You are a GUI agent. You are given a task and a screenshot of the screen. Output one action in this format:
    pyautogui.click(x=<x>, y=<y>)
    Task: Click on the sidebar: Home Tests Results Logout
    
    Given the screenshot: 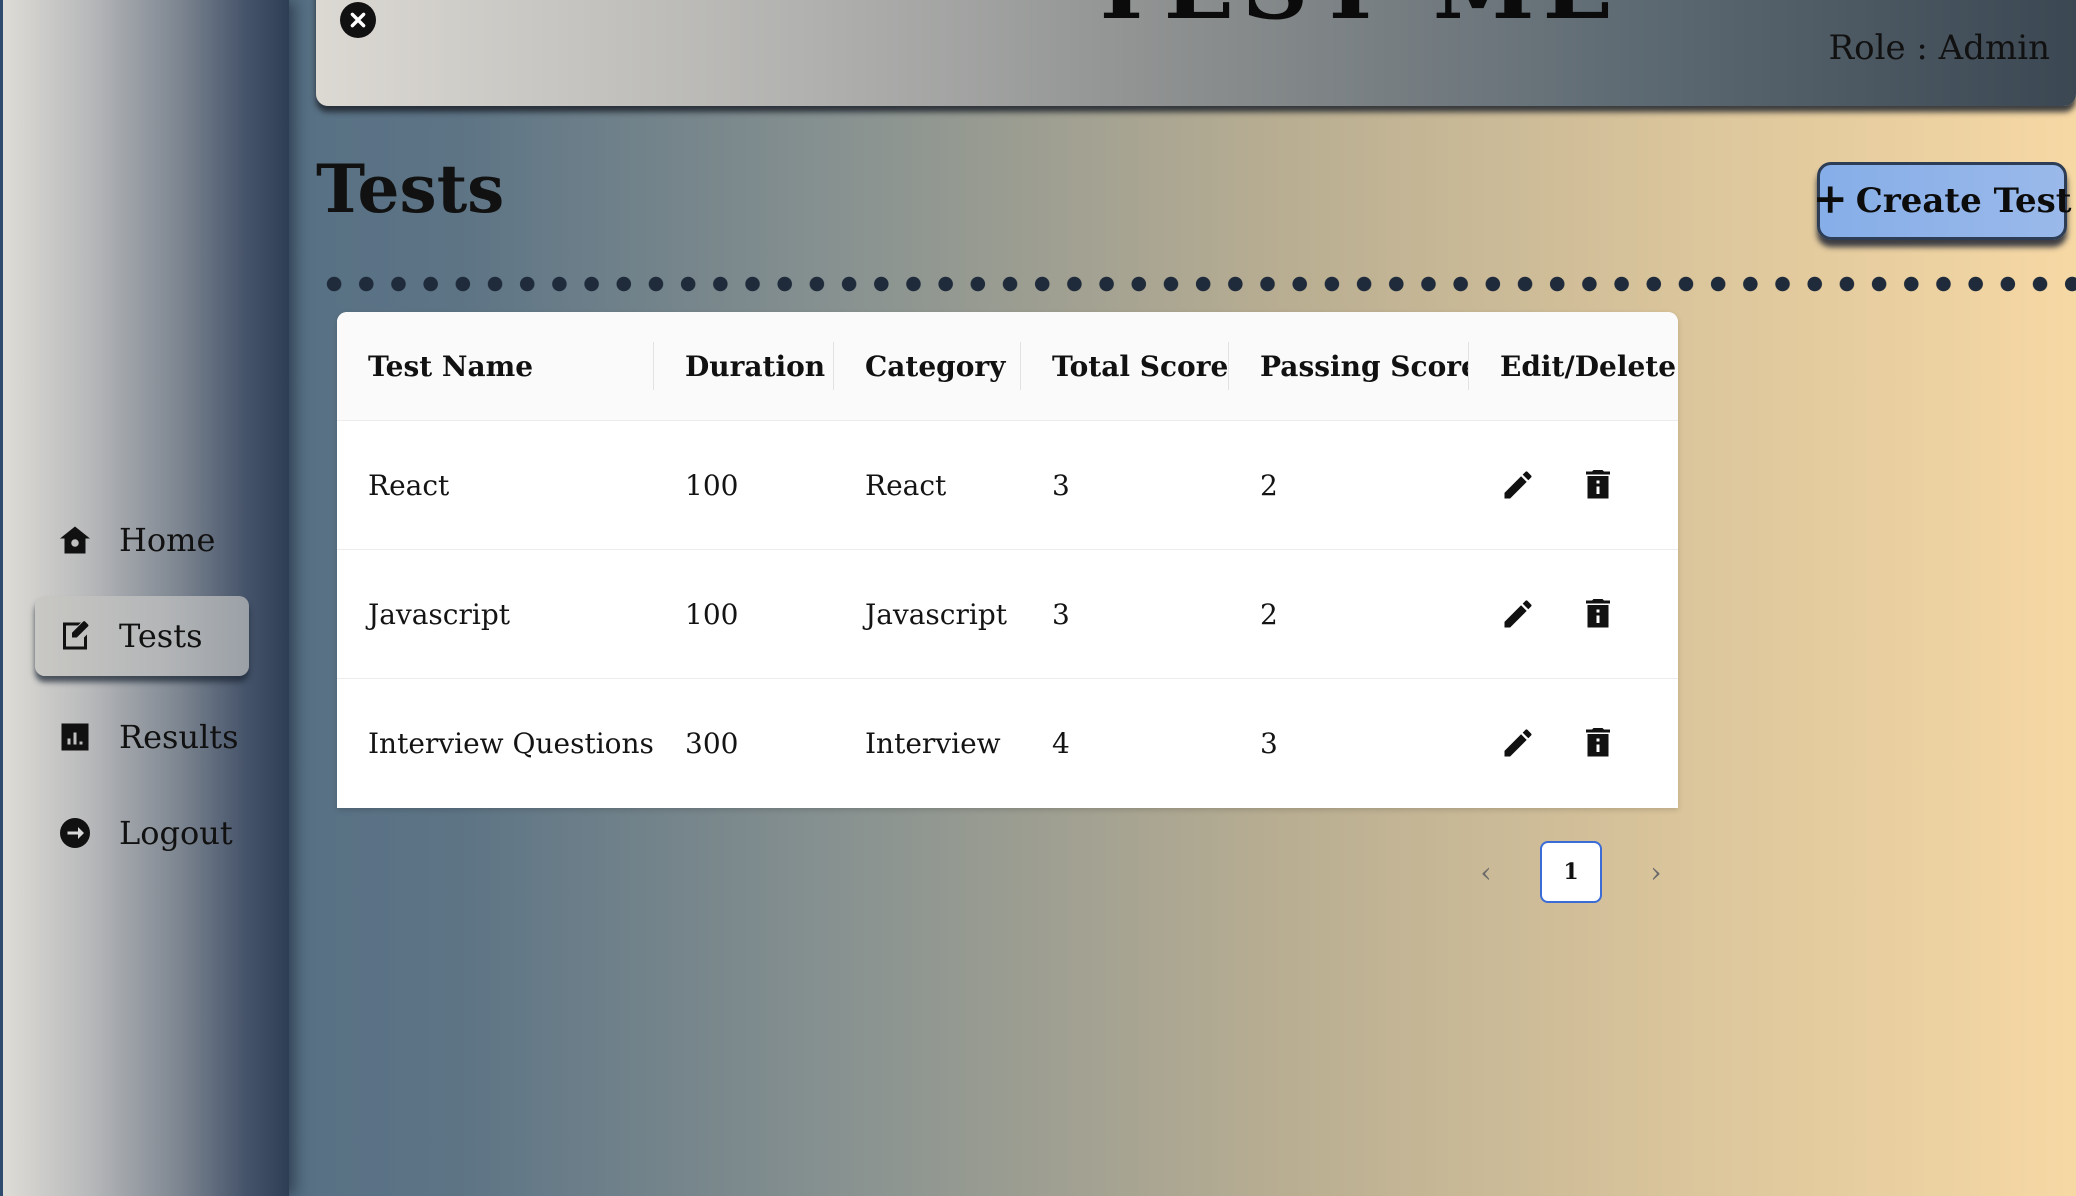 What is the action you would take?
    pyautogui.click(x=144, y=598)
    